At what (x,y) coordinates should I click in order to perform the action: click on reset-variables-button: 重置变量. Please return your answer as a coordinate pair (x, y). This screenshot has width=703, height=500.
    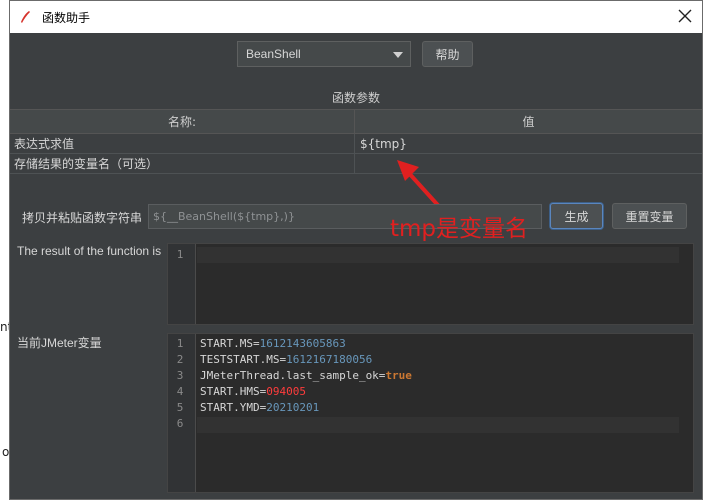
    Looking at the image, I should click on (649, 216).